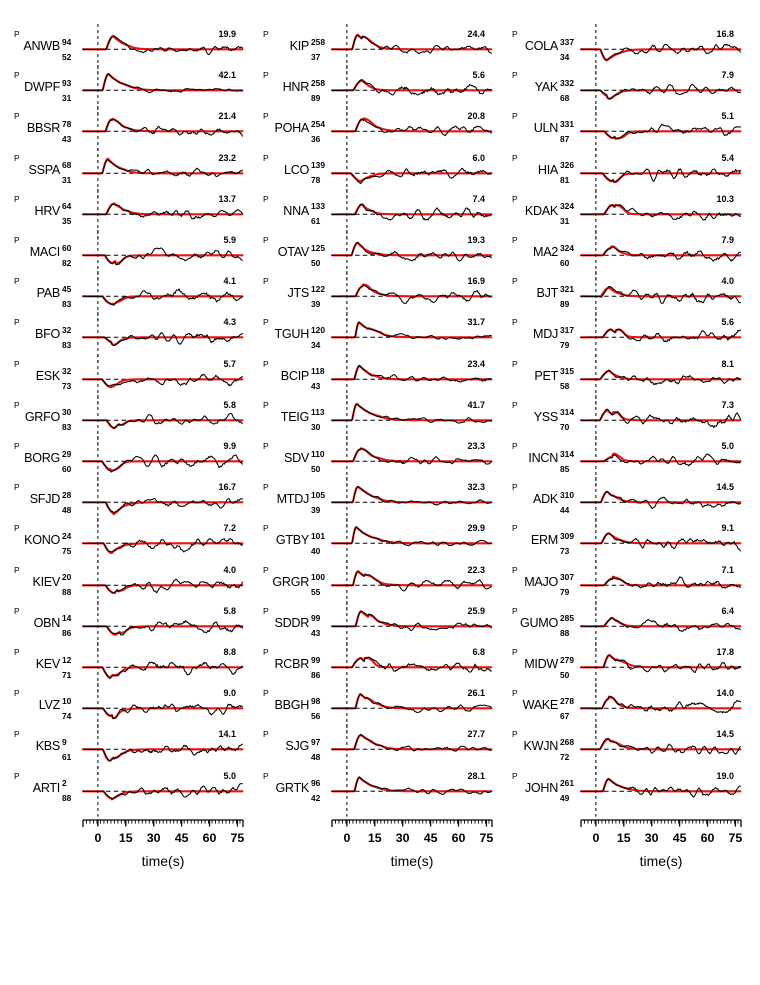 The height and width of the screenshot is (985, 760). Describe the element at coordinates (541, 787) in the screenshot. I see `station-name: JOHN` at that location.